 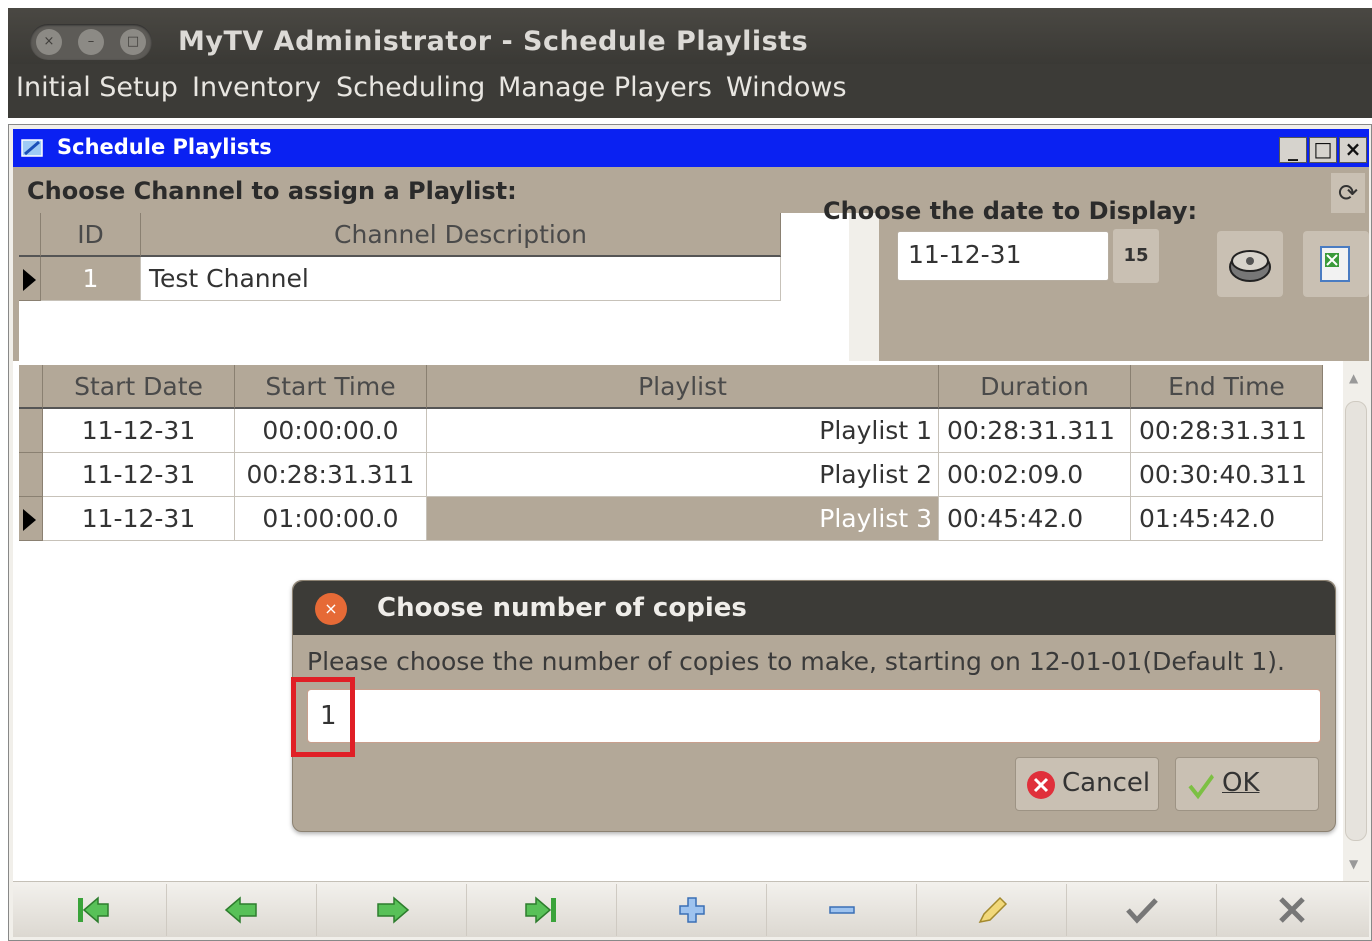 What do you see at coordinates (49, 42) in the screenshot?
I see `close-window-button: ×` at bounding box center [49, 42].